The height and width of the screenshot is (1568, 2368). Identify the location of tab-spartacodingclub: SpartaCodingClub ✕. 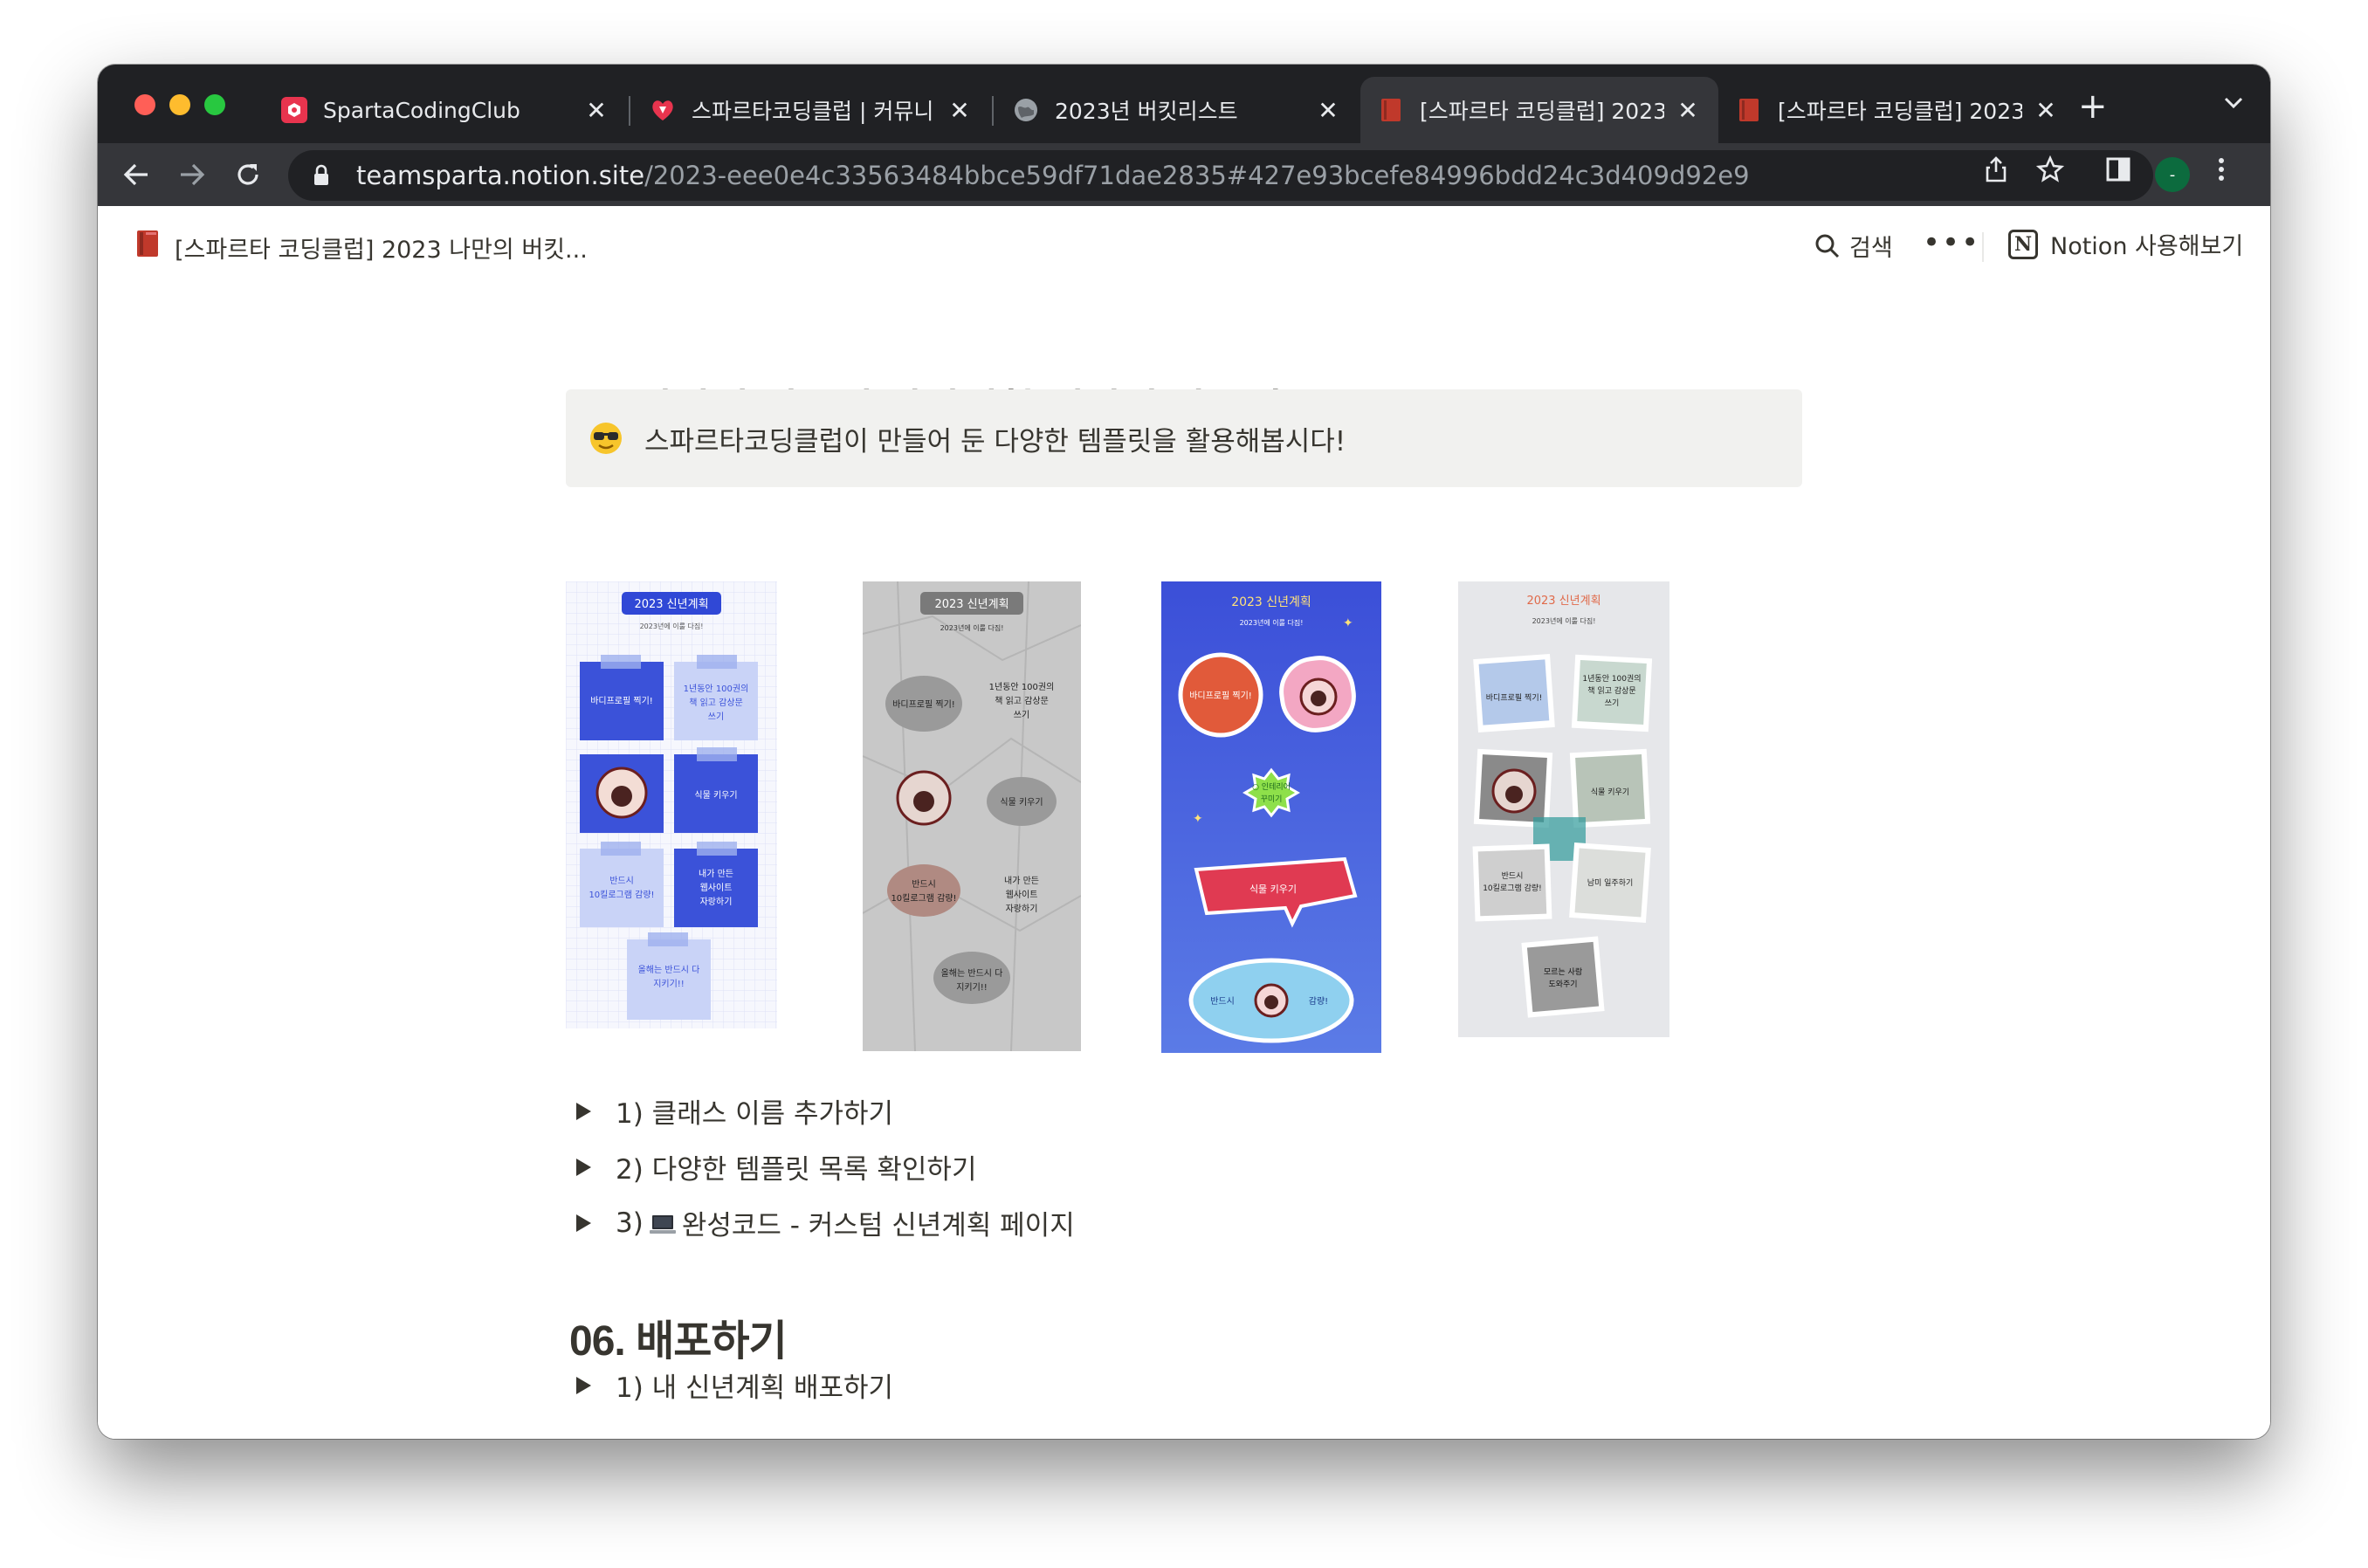
(445, 110).